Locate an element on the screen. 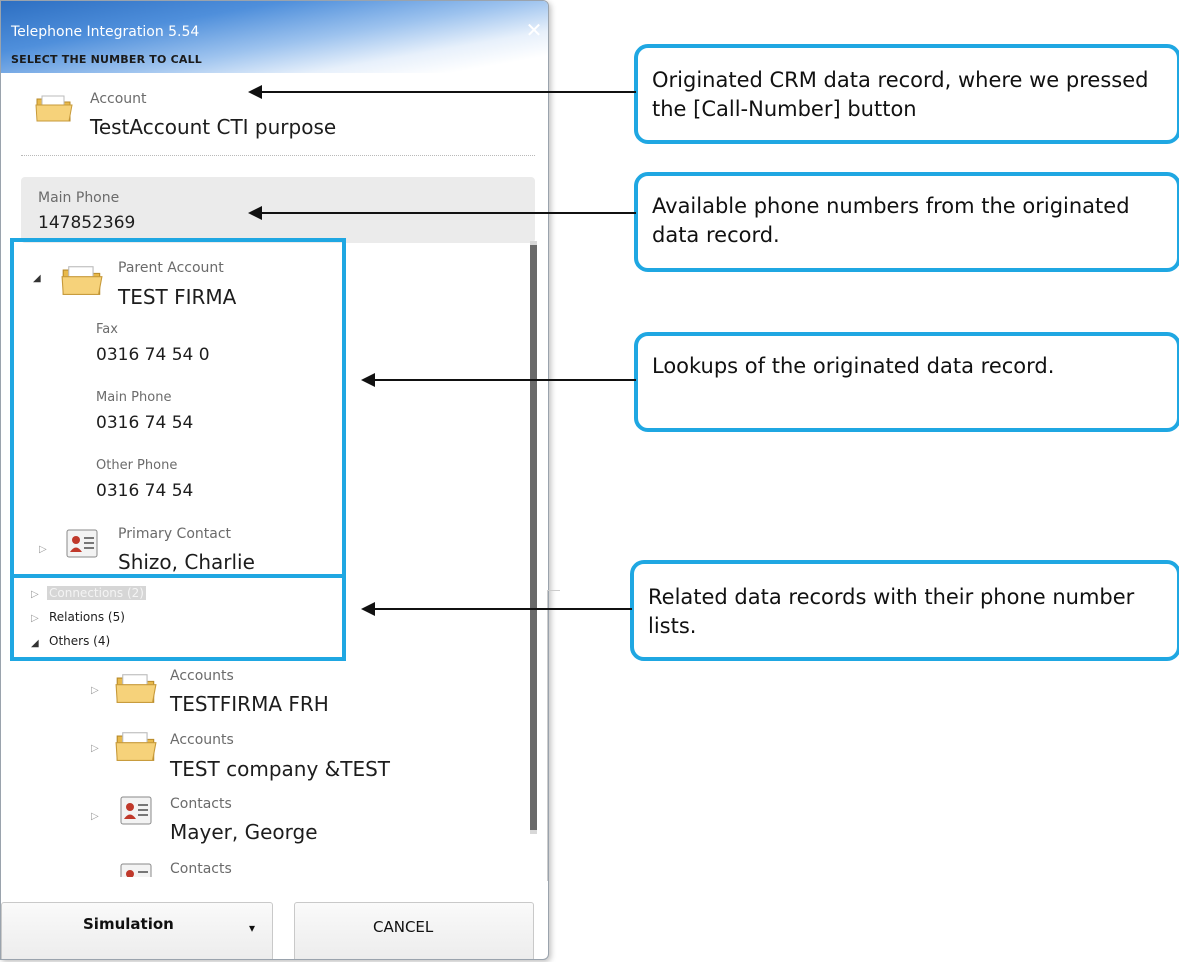 This screenshot has width=1179, height=962. chevron-down-icon: ▾ is located at coordinates (252, 928).